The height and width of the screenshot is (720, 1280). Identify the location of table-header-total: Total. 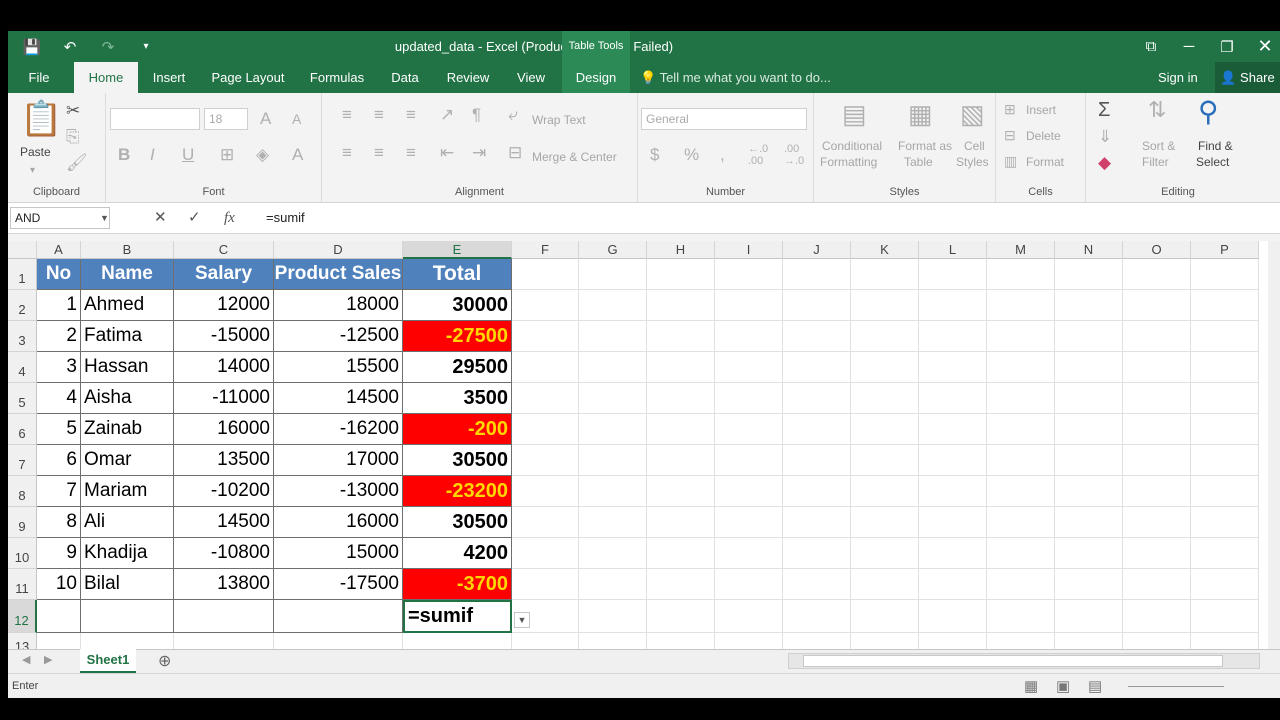
(457, 274).